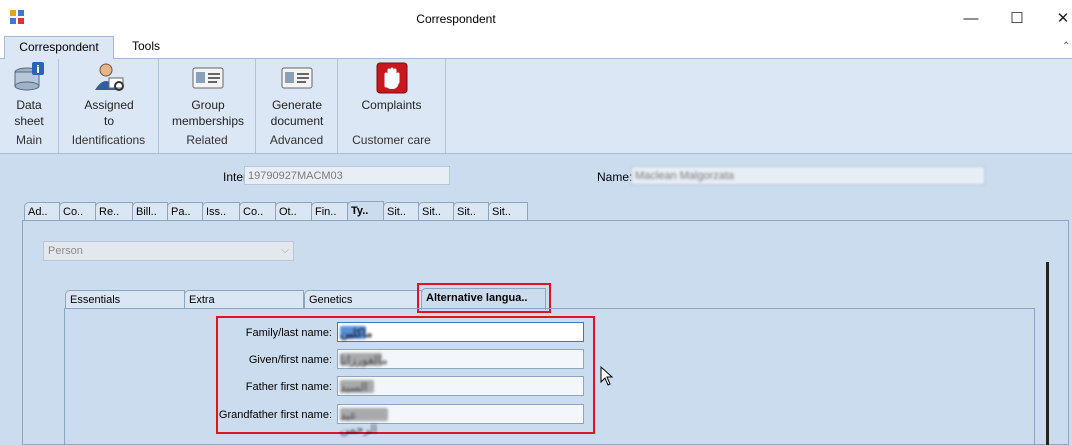 The image size is (1072, 445). Describe the element at coordinates (257, 211) in the screenshot. I see `outer-tab-7: Co..` at that location.